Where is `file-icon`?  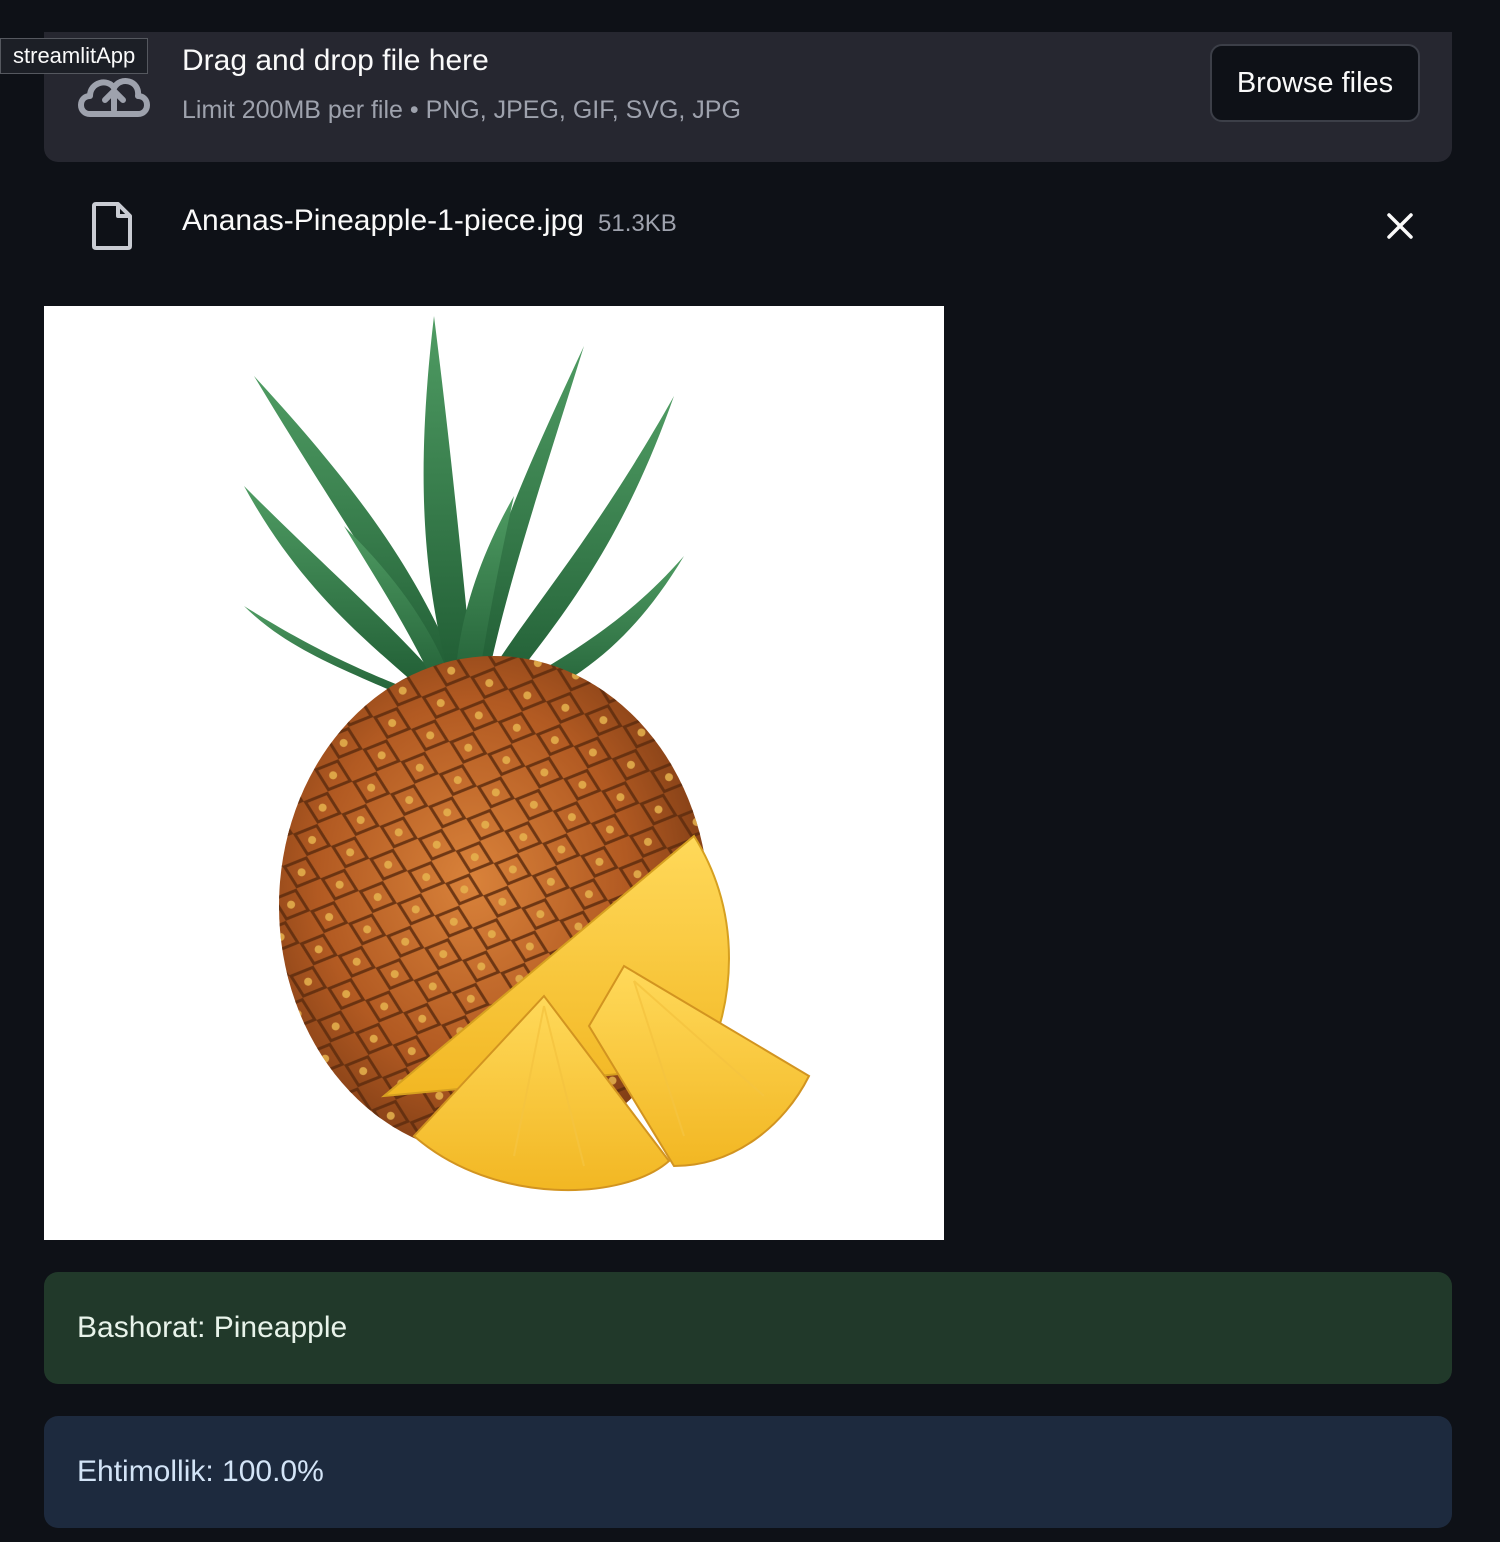 file-icon is located at coordinates (112, 226).